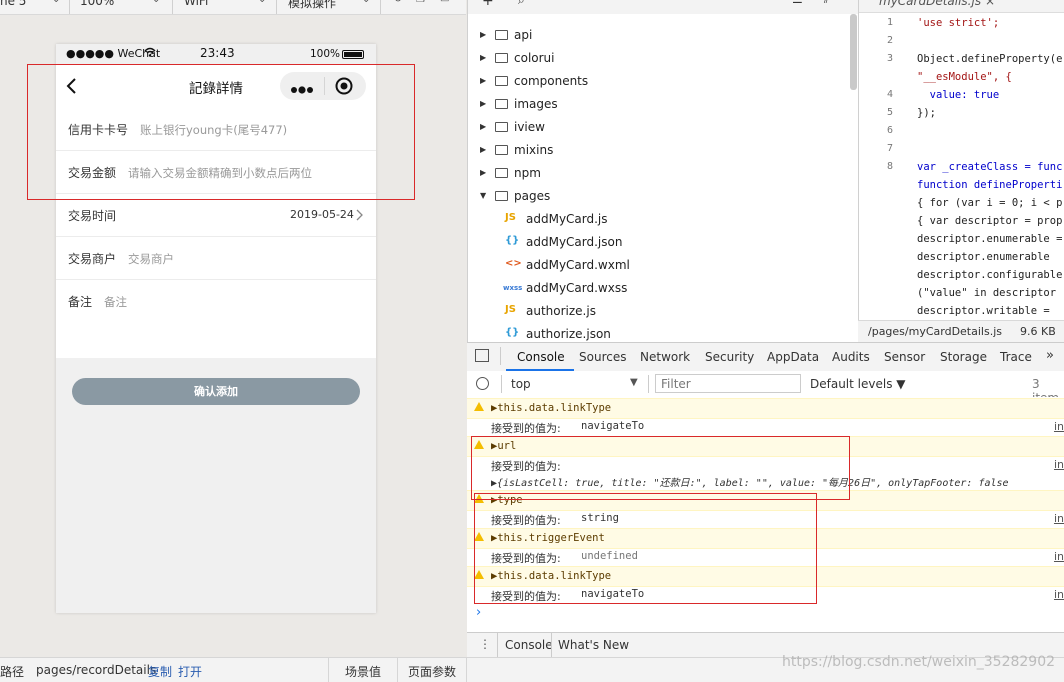 The height and width of the screenshot is (682, 1064). I want to click on tab-storage: Storage, so click(963, 357).